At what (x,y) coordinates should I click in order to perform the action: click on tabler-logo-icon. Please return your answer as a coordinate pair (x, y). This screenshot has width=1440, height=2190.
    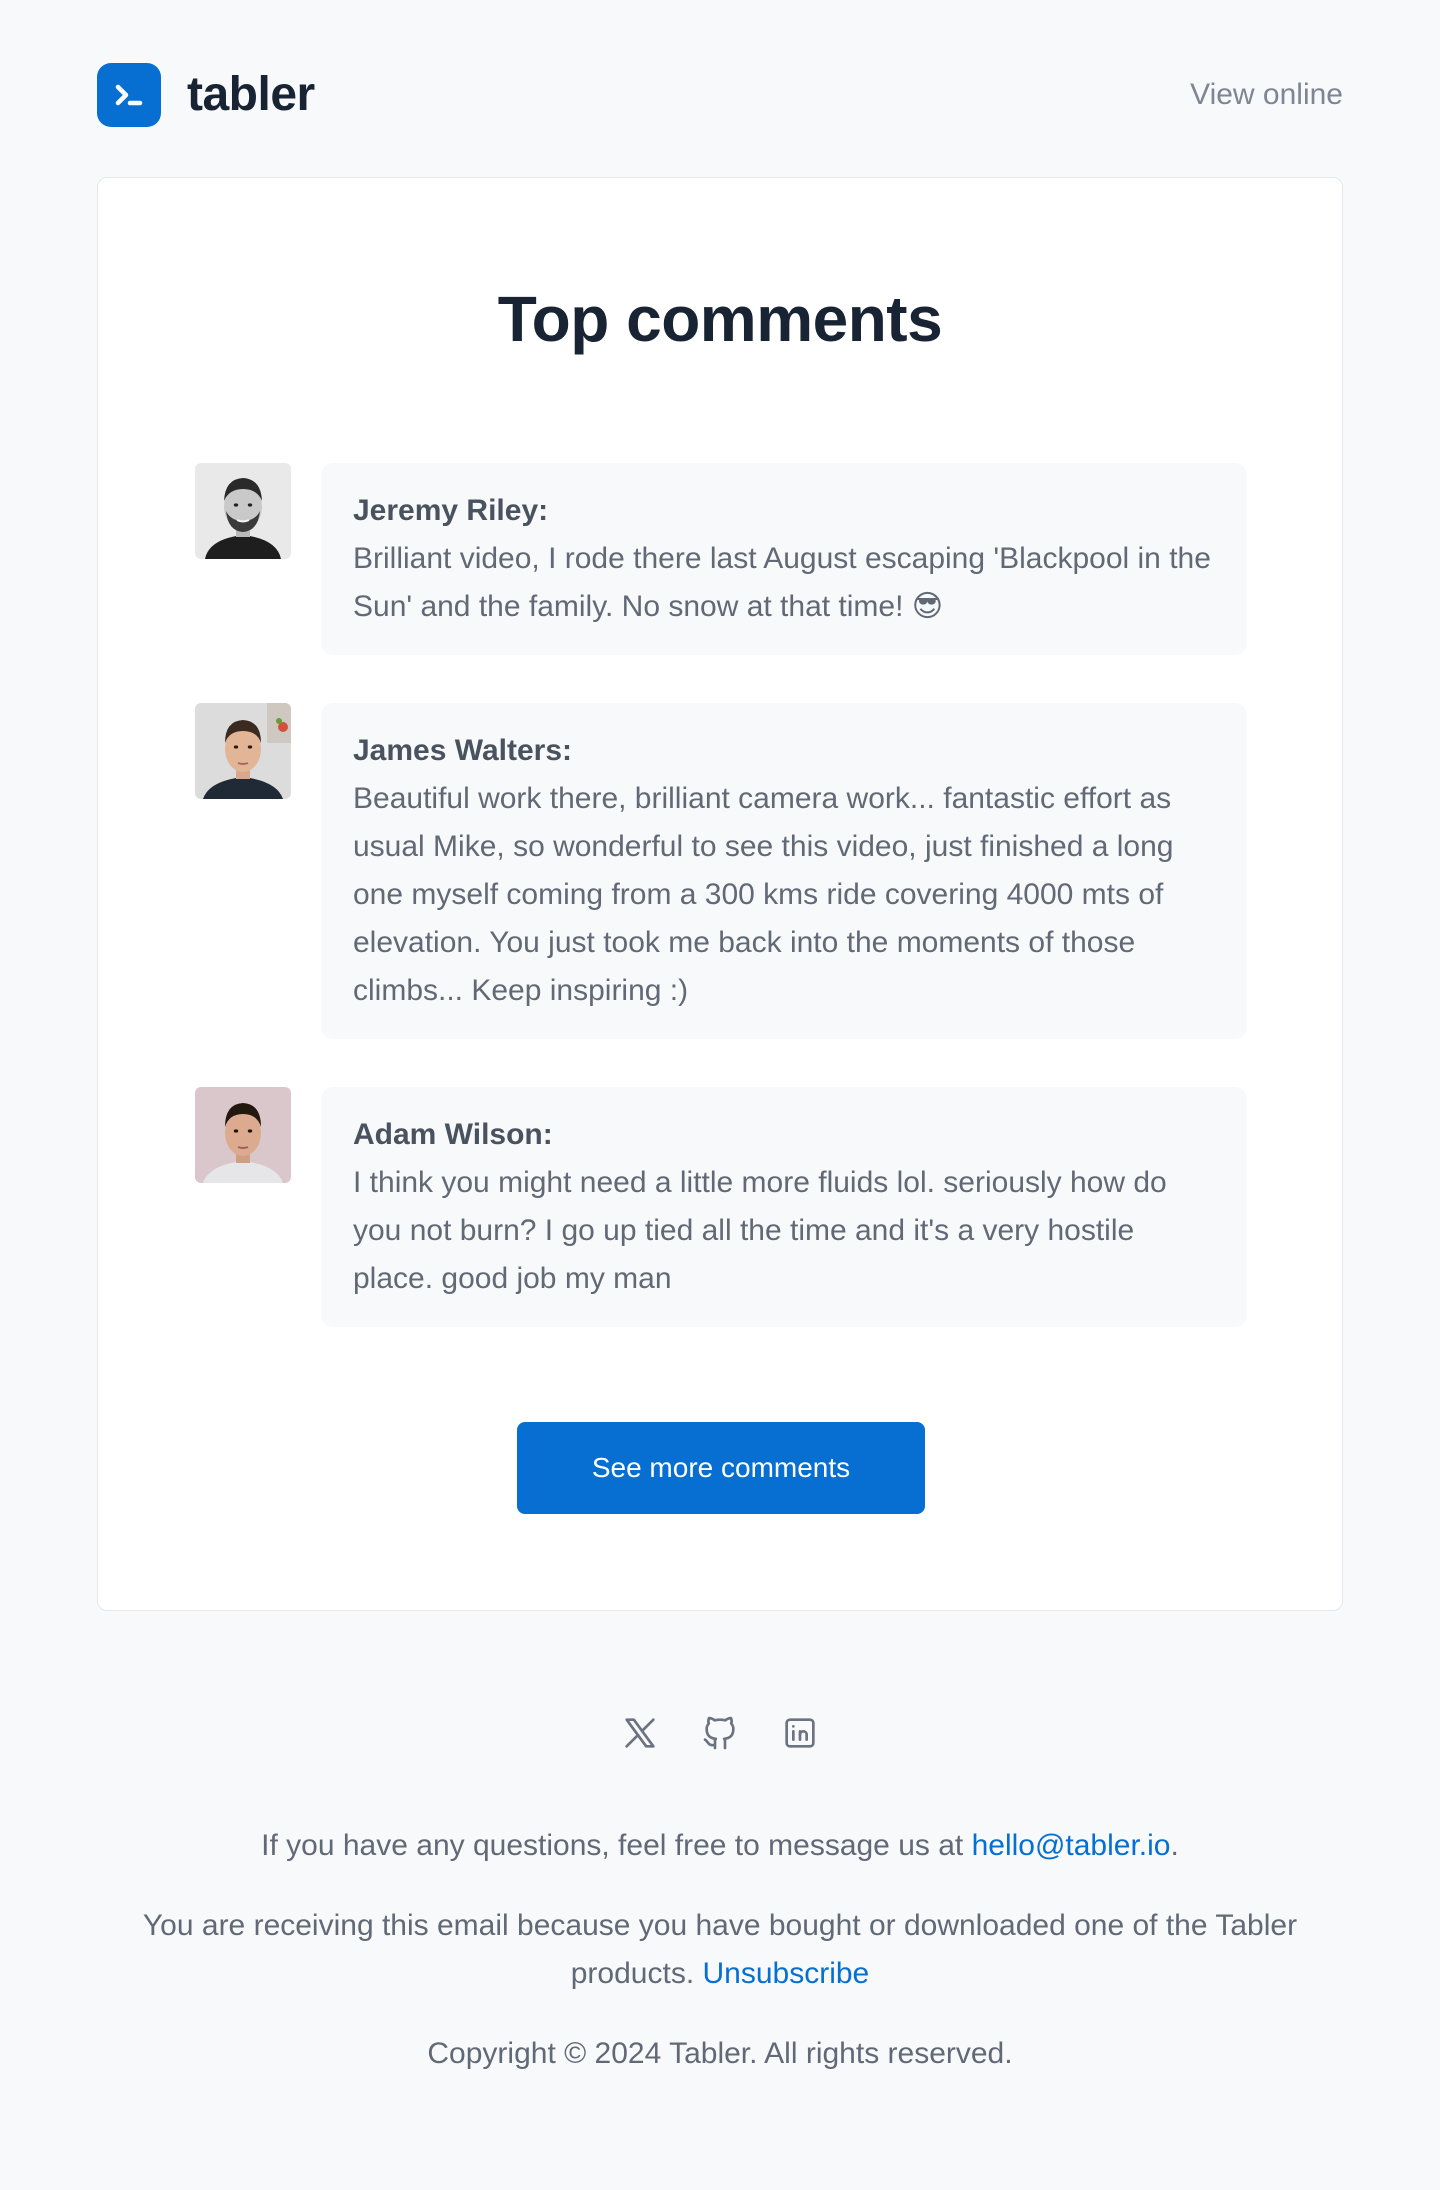
    Looking at the image, I should click on (129, 95).